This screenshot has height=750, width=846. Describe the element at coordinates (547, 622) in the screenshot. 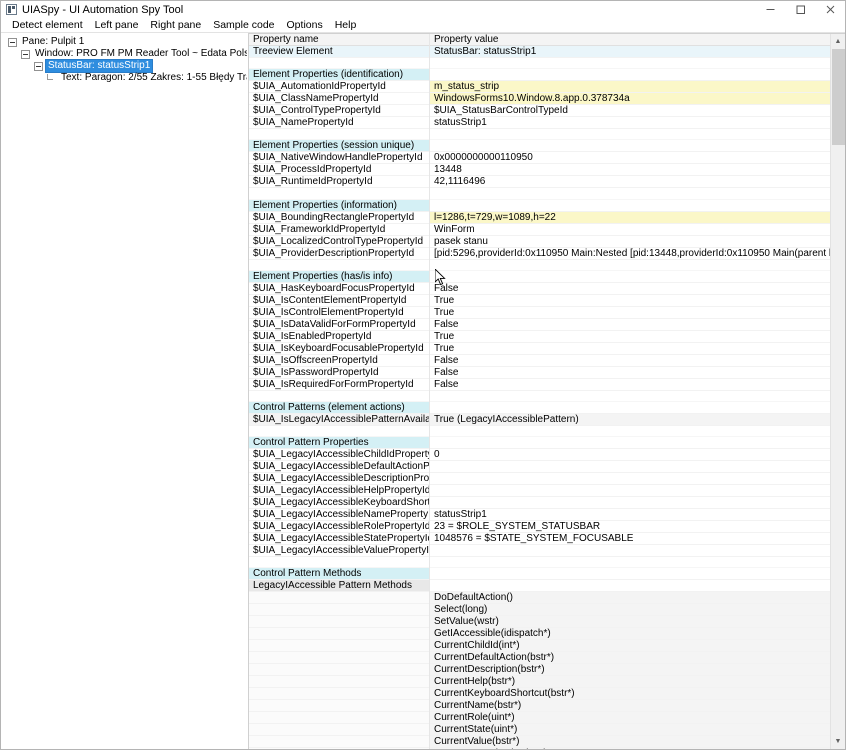

I see `property-row: SetValue(wstr)` at that location.